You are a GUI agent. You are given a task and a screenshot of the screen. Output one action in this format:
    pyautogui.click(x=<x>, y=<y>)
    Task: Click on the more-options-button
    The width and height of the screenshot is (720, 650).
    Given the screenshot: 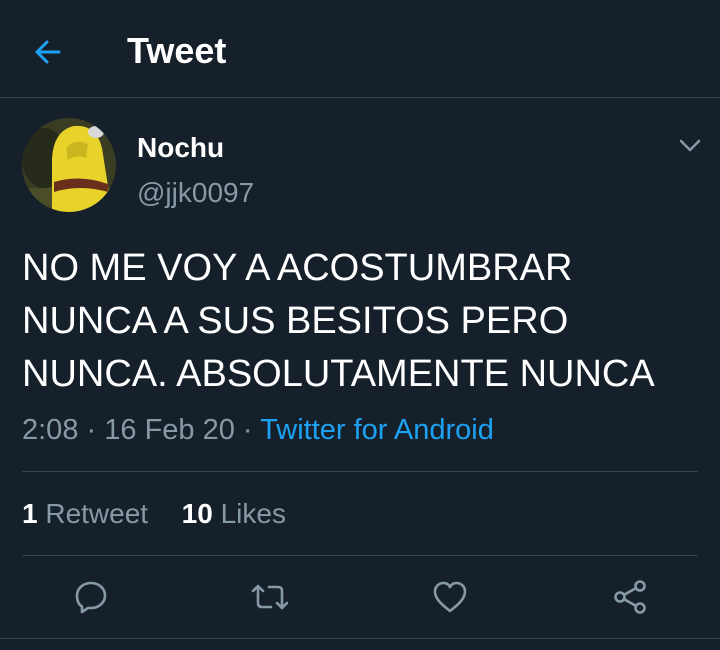 What is the action you would take?
    pyautogui.click(x=690, y=146)
    